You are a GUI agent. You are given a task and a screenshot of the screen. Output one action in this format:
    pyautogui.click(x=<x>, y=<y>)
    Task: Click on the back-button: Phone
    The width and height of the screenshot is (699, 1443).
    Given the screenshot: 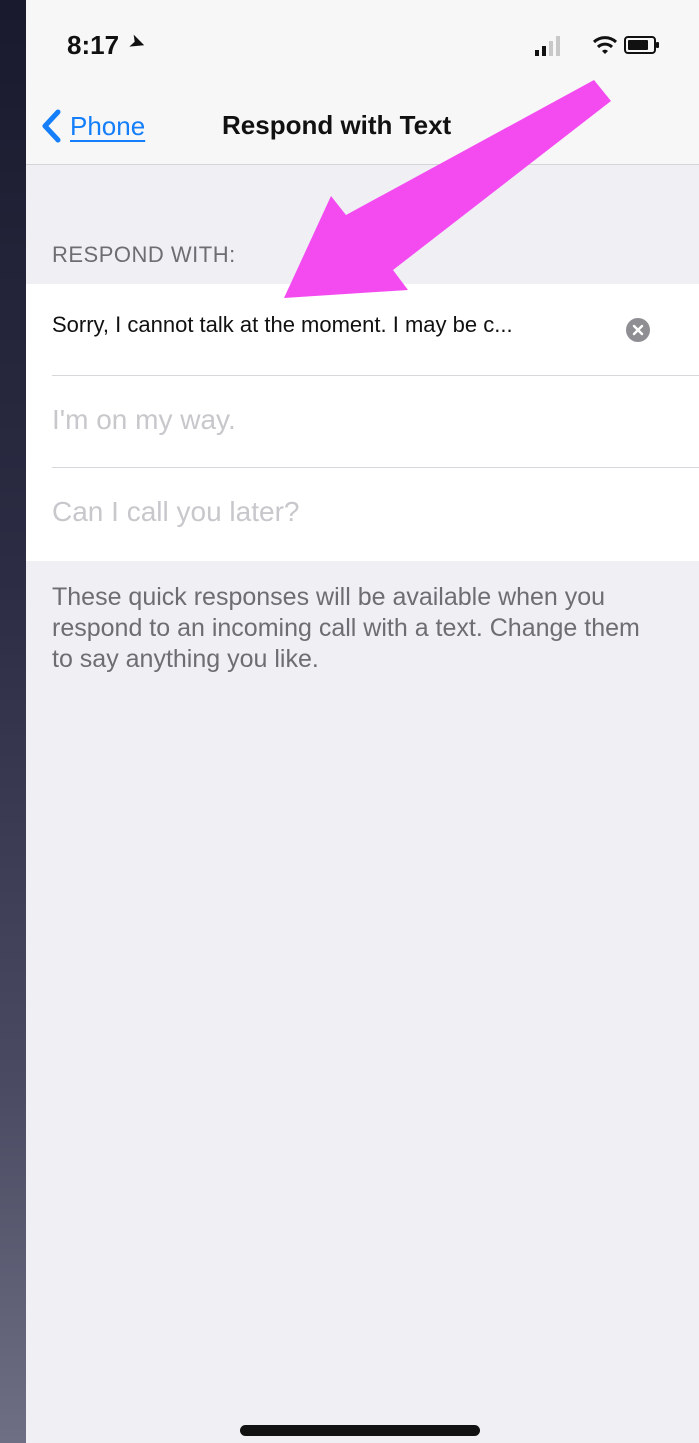 What is the action you would take?
    pyautogui.click(x=92, y=126)
    